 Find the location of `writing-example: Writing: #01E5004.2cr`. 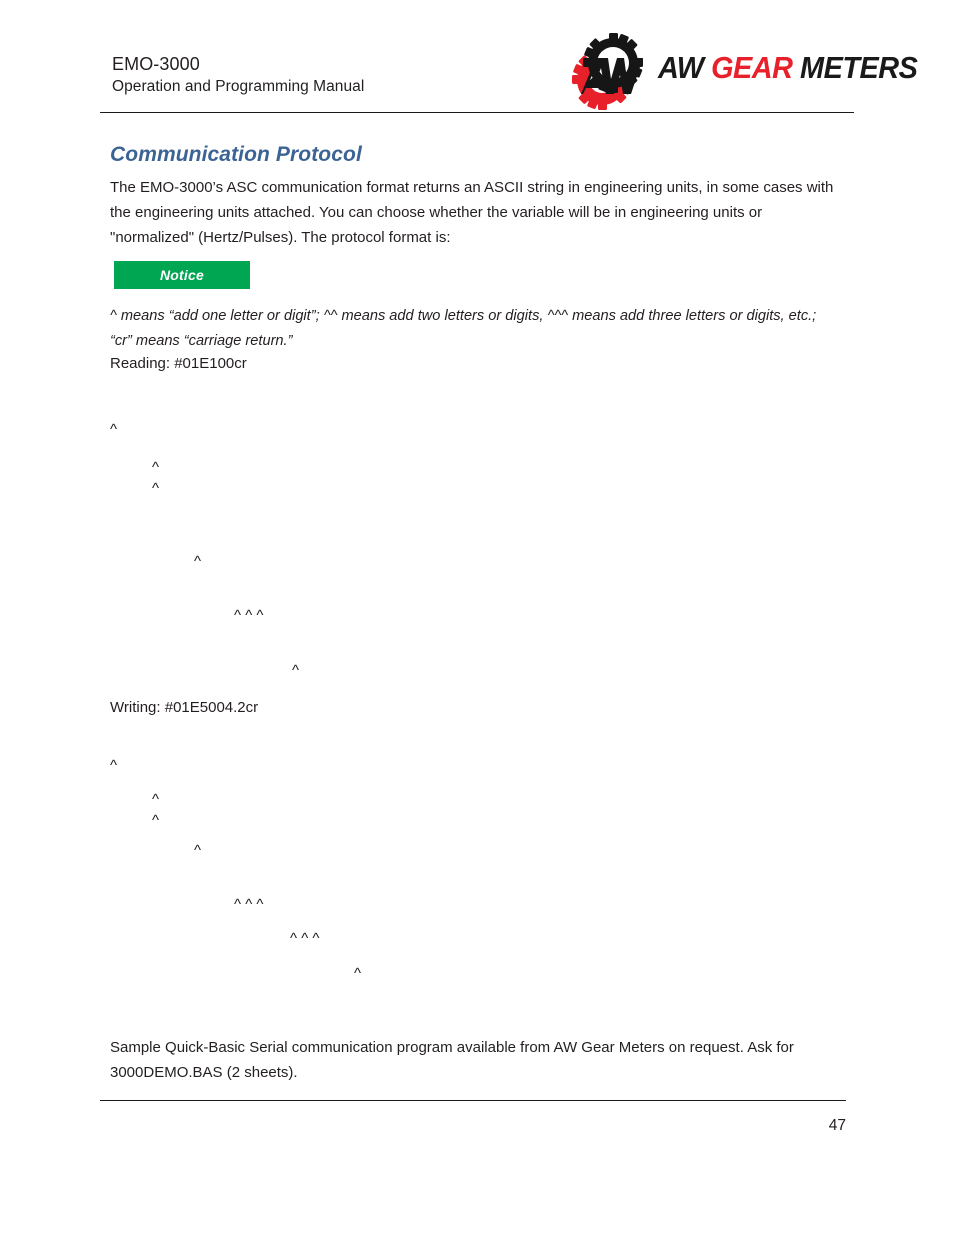

writing-example: Writing: #01E5004.2cr is located at coordinates (184, 707).